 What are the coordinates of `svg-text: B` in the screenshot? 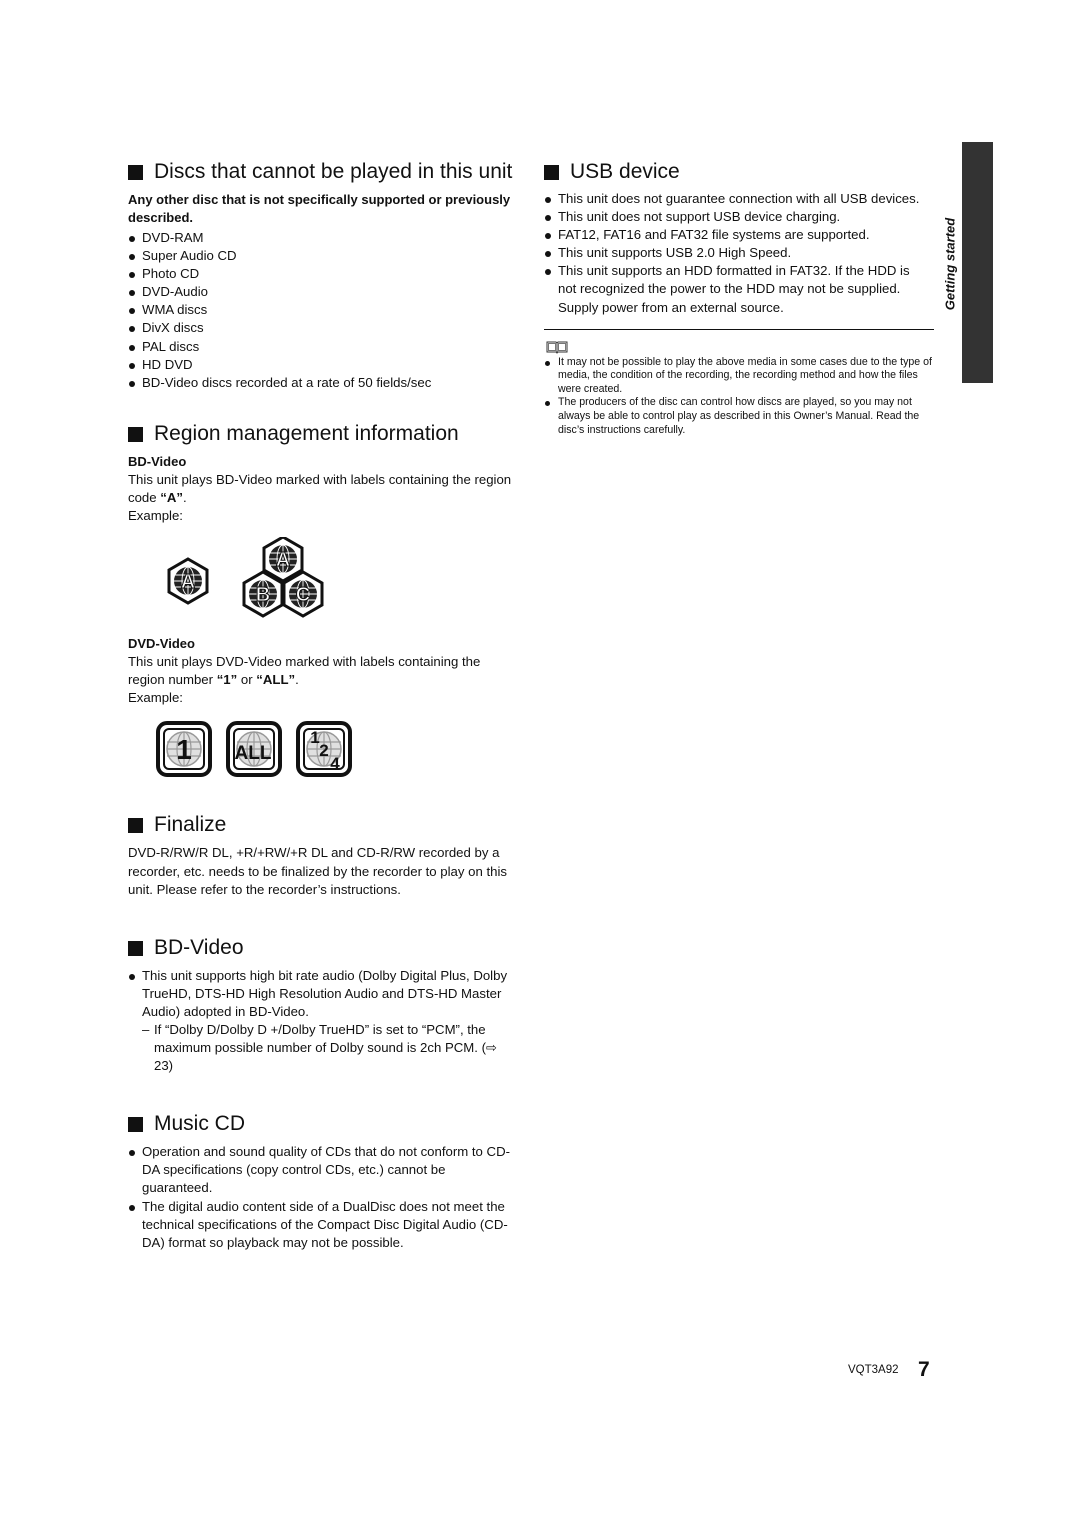 It's located at (263, 595).